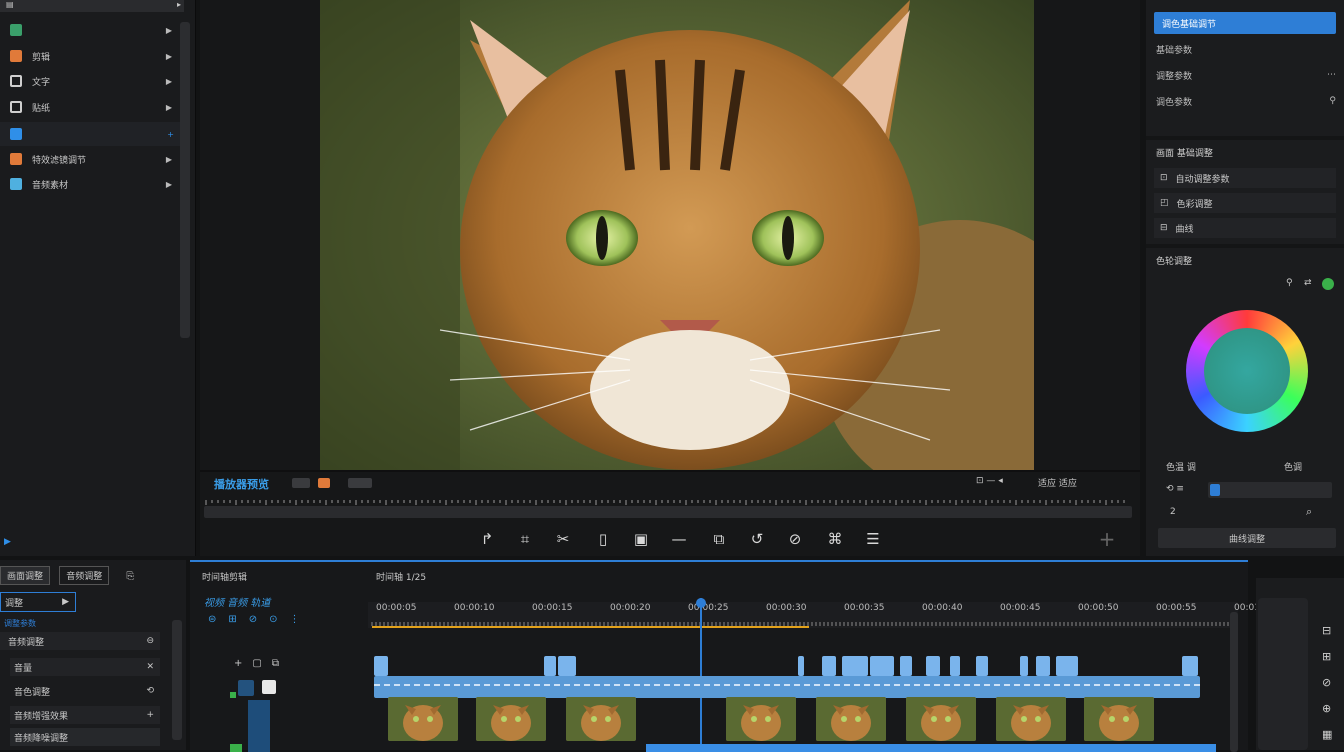 This screenshot has height=752, width=1344. What do you see at coordinates (1245, 178) in the screenshot?
I see `row-auto-adjust: ⊡ 自动调整参数` at bounding box center [1245, 178].